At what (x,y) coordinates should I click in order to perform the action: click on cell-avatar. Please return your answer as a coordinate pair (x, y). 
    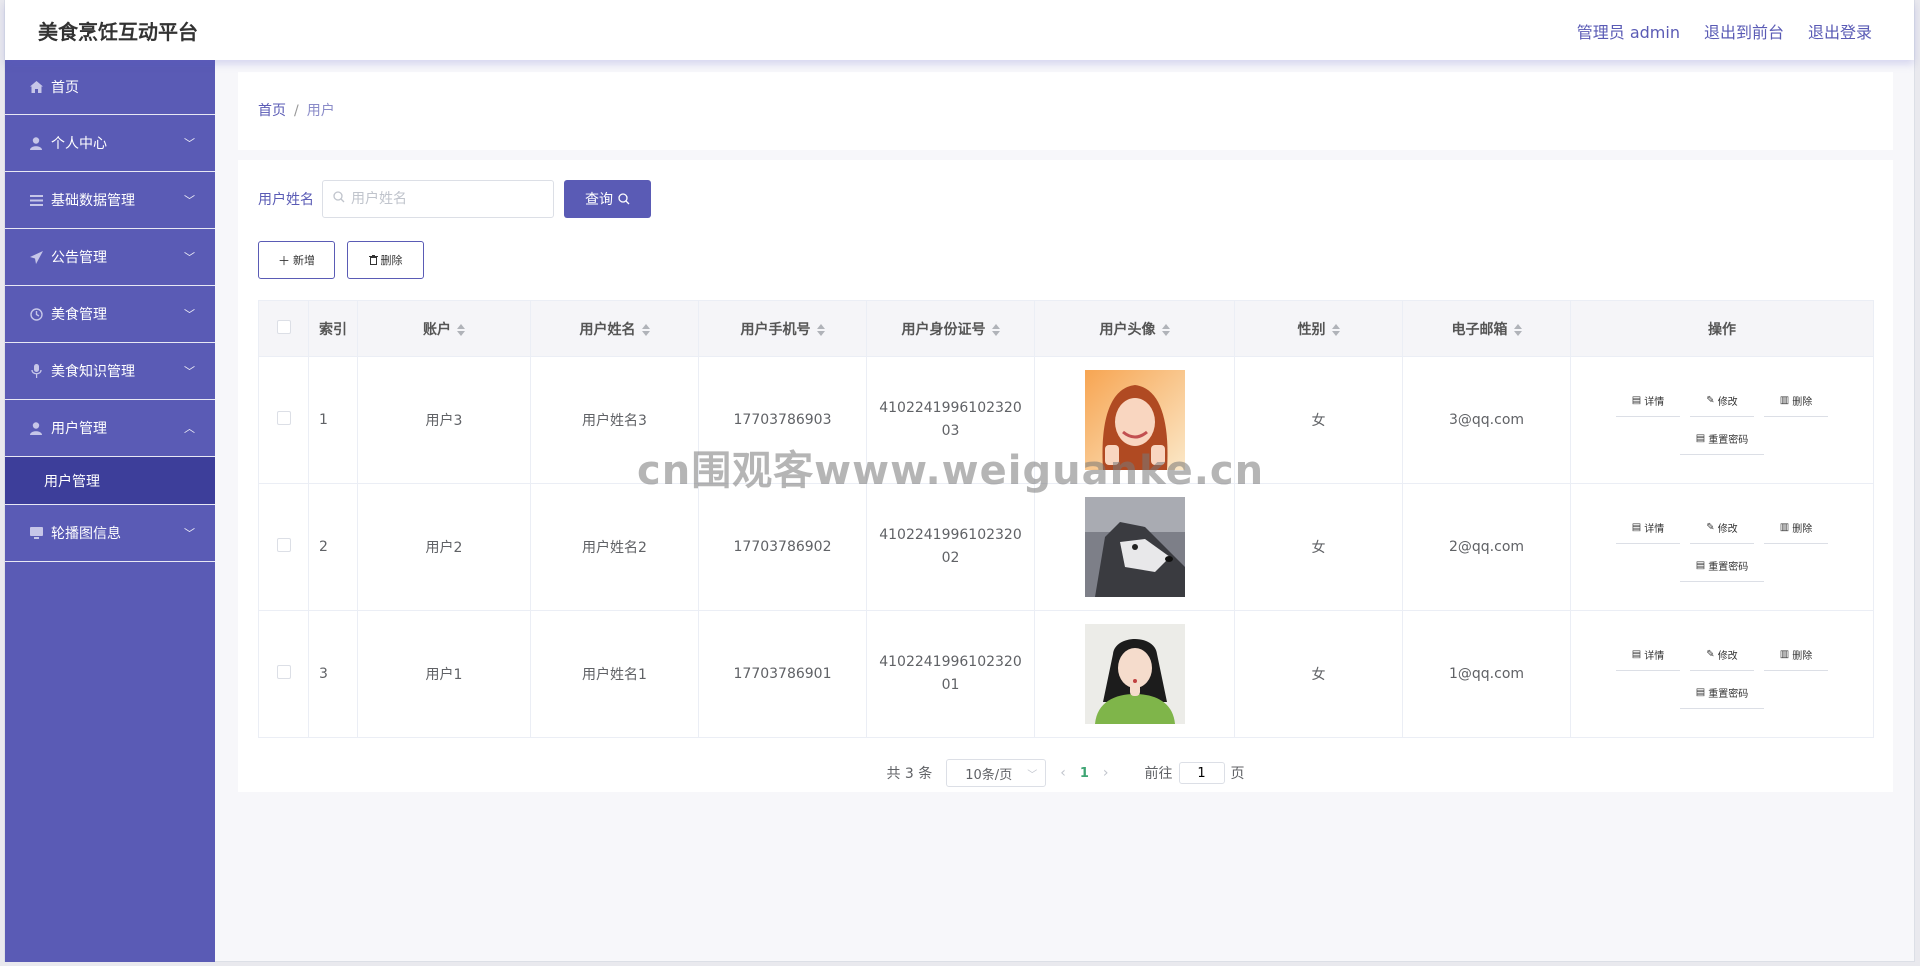
    Looking at the image, I should click on (1134, 420).